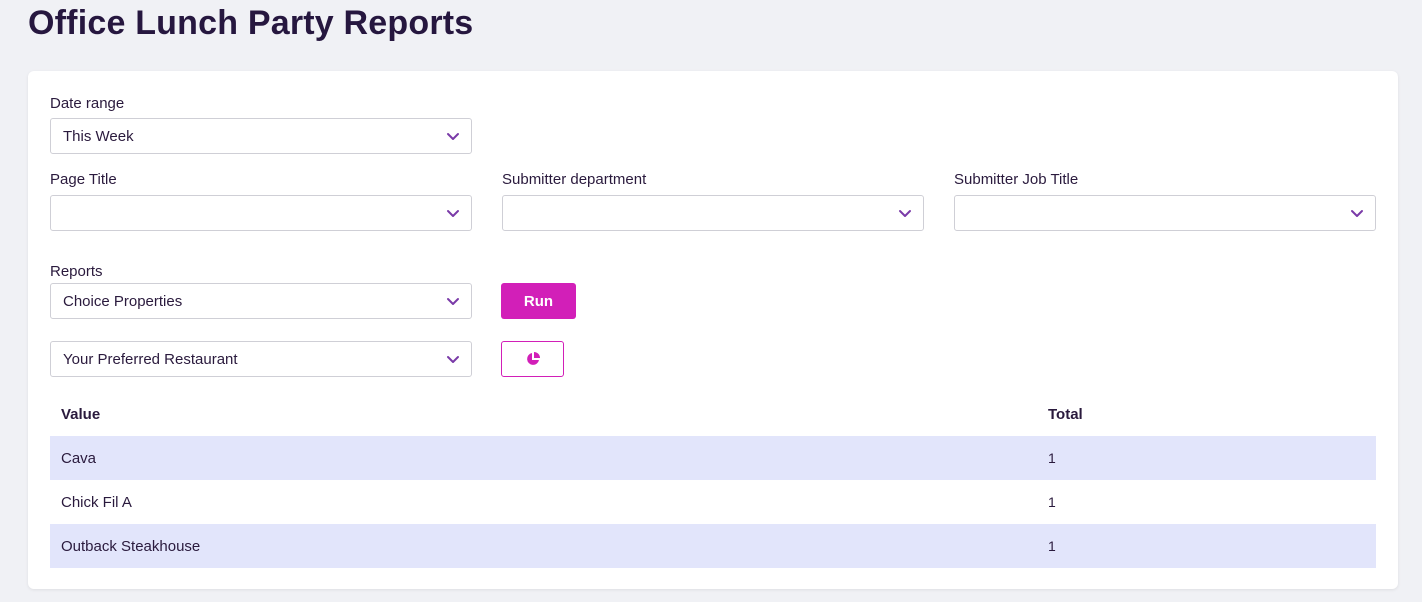  I want to click on date-range-label: Date range, so click(87, 103).